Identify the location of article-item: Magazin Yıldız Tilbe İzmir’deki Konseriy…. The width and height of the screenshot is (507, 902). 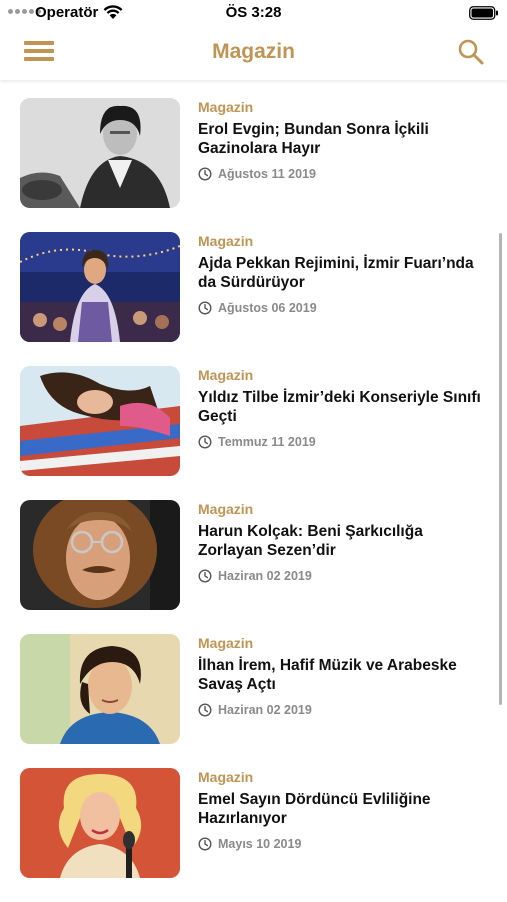
(253, 433).